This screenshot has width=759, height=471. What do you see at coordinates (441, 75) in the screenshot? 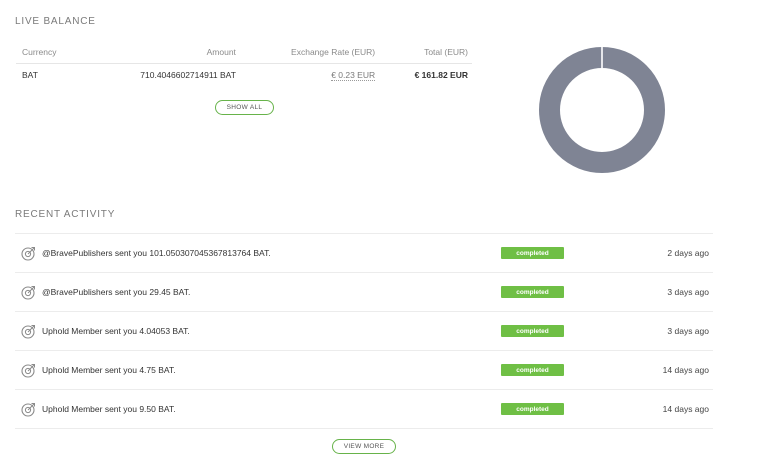
I see `total-cell: € 161.82 EUR` at bounding box center [441, 75].